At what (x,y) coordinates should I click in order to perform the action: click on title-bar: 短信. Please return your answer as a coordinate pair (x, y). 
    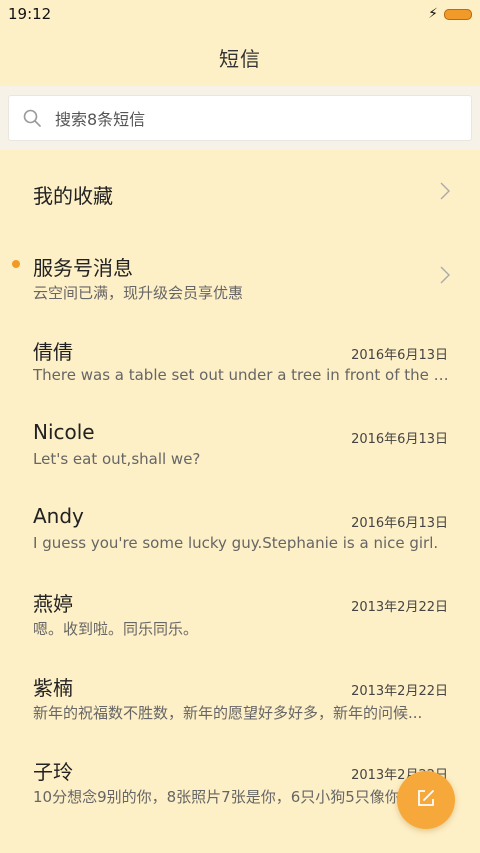
    Looking at the image, I should click on (240, 57).